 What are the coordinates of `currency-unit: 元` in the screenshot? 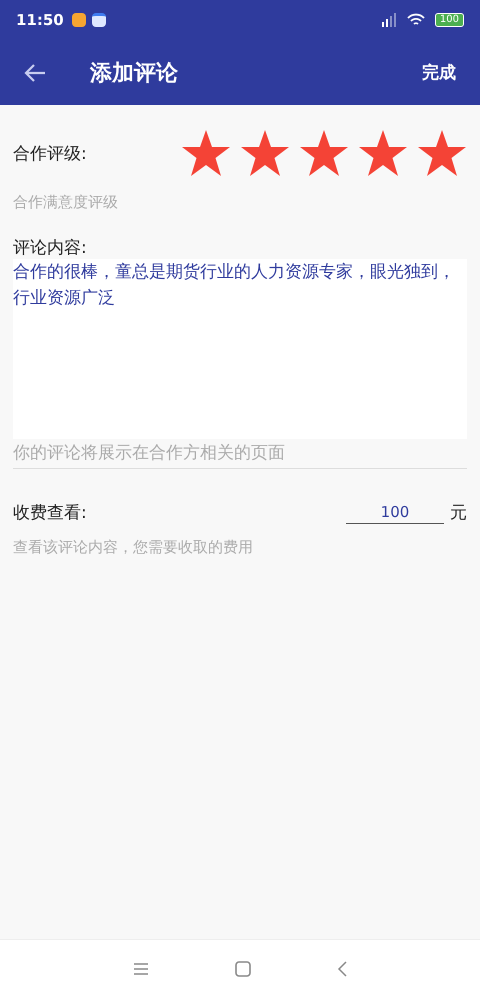 It's located at (458, 513).